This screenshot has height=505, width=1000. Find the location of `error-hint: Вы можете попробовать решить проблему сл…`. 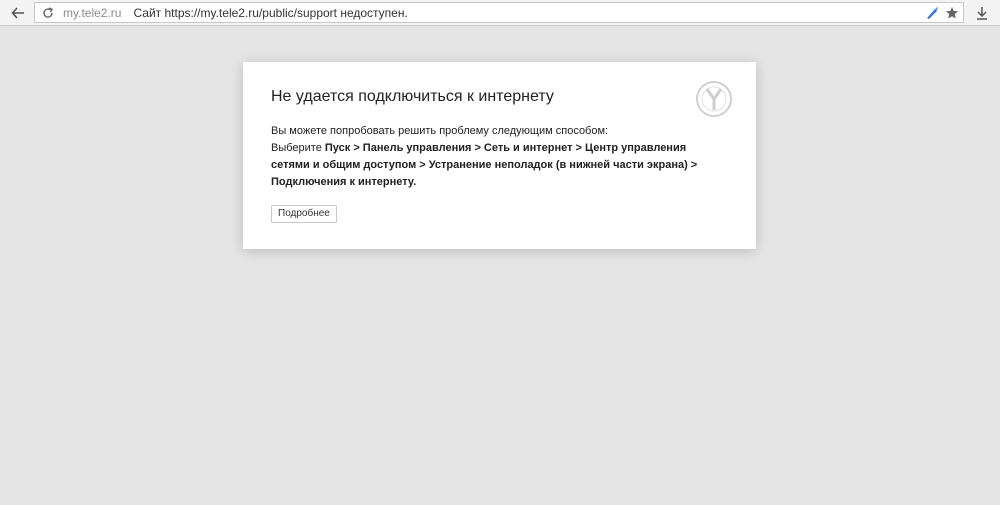

error-hint: Вы можете попробовать решить проблему сл… is located at coordinates (440, 131).